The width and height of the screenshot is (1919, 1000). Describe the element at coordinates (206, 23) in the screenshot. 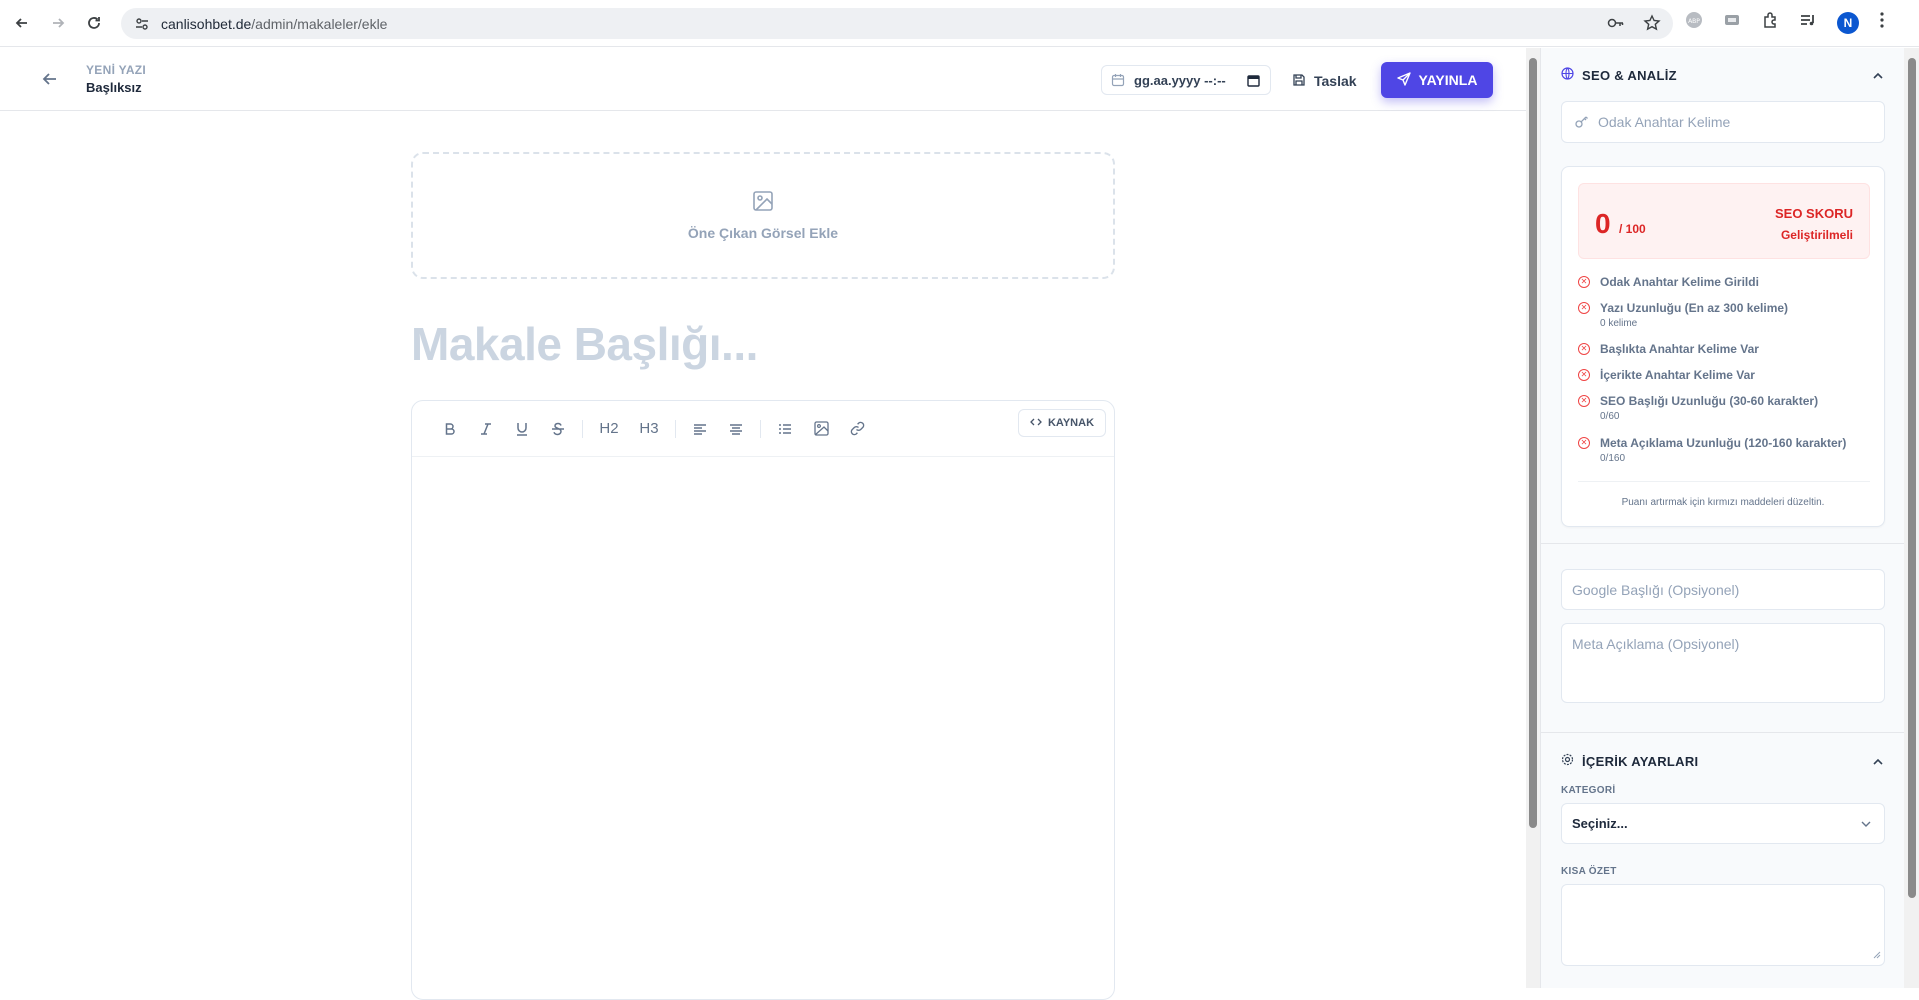

I see `url-host: canlisohbet.de` at that location.